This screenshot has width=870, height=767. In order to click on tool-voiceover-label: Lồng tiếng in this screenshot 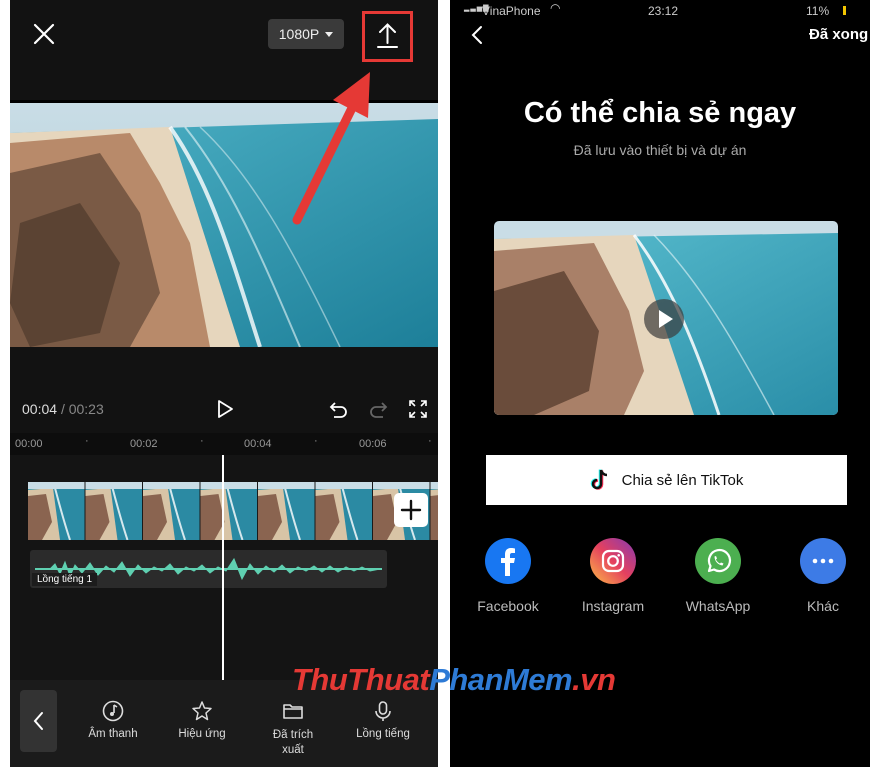, I will do `click(383, 734)`.